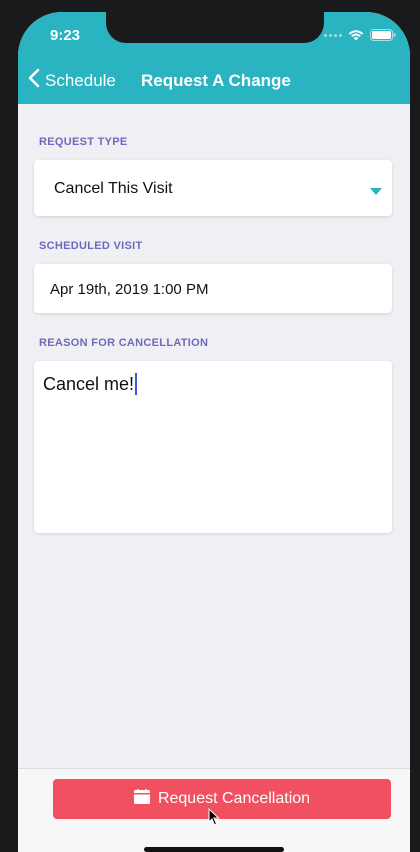 The image size is (420, 852). Describe the element at coordinates (213, 288) in the screenshot. I see `scheduled-visit-field: Apr 19th, 2019 1:00 PM` at that location.